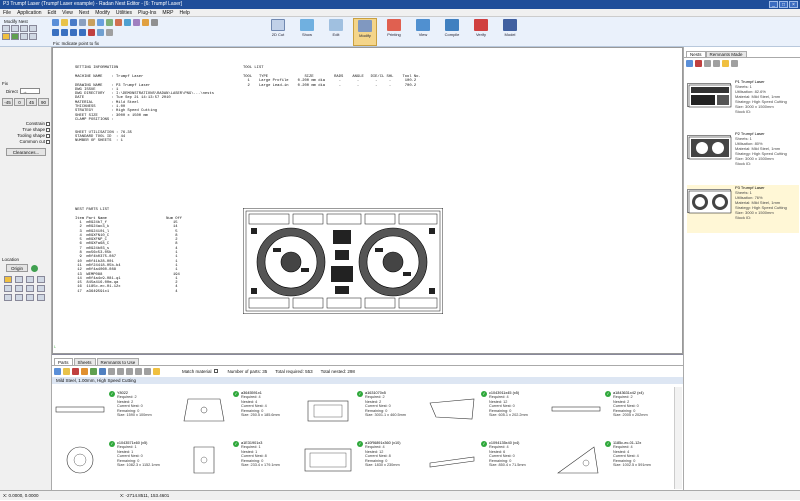 Image resolution: width=800 pixels, height=501 pixels. What do you see at coordinates (30, 288) in the screenshot?
I see `center-icon` at bounding box center [30, 288].